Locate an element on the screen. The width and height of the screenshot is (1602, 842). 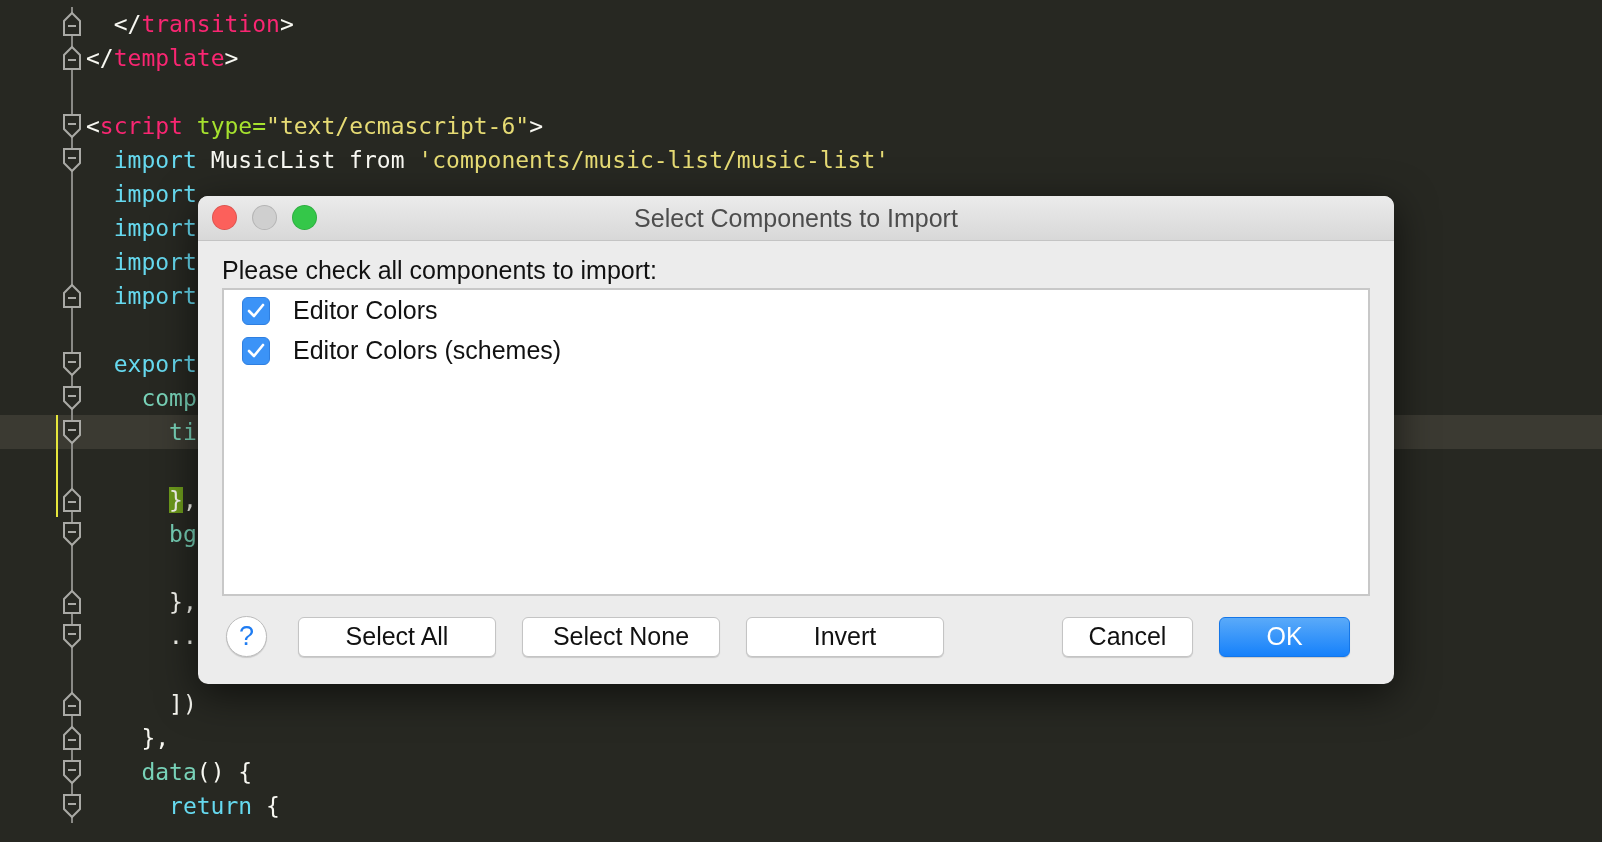
code-token: return is located at coordinates (210, 806).